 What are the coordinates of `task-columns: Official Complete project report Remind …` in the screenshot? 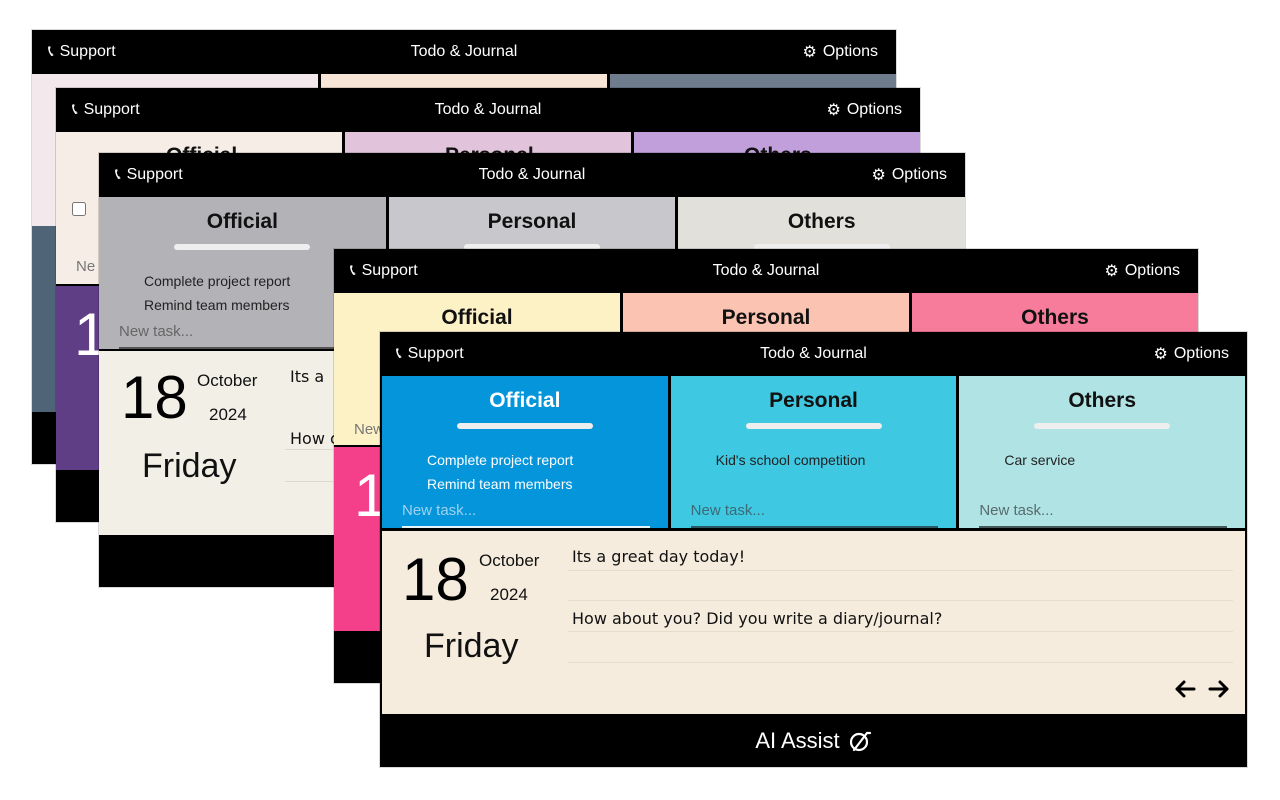 It's located at (814, 452).